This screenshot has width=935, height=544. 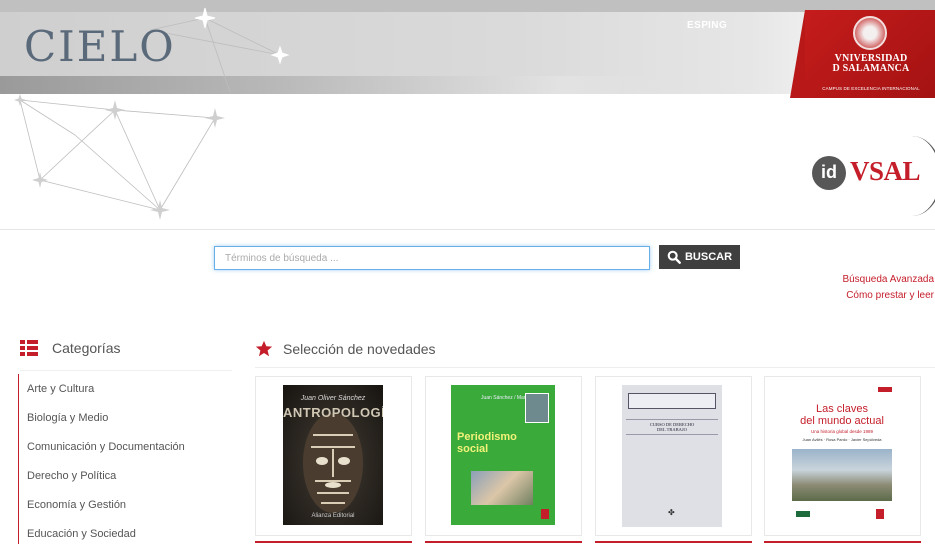 I want to click on book-title: CURSO DE DERECHO DEL TRABAJO, so click(x=672, y=427).